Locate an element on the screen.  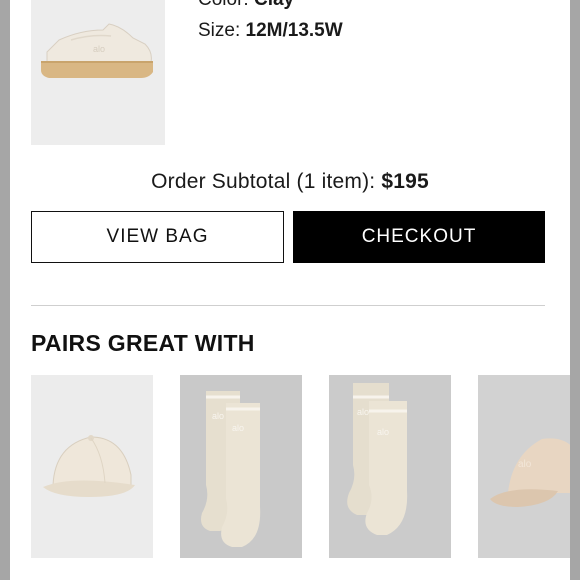
cap-icon is located at coordinates (89, 466).